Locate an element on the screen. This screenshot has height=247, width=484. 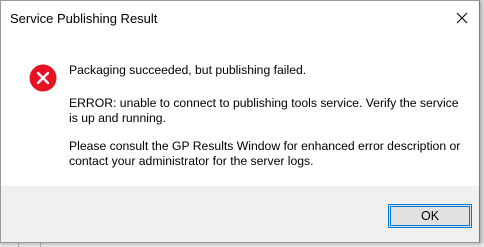
background-window-edge-bottom is located at coordinates (242, 245).